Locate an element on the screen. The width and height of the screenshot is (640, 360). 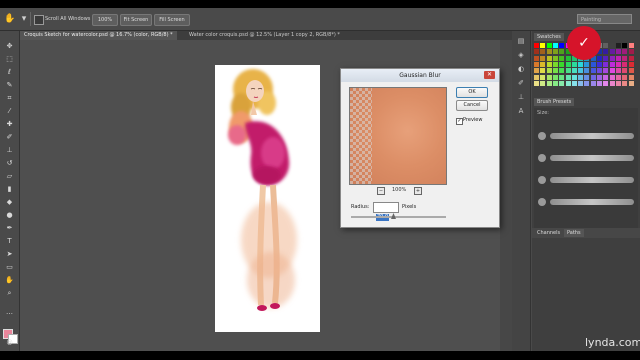
history-icon: ▤ is located at coordinates (521, 41).